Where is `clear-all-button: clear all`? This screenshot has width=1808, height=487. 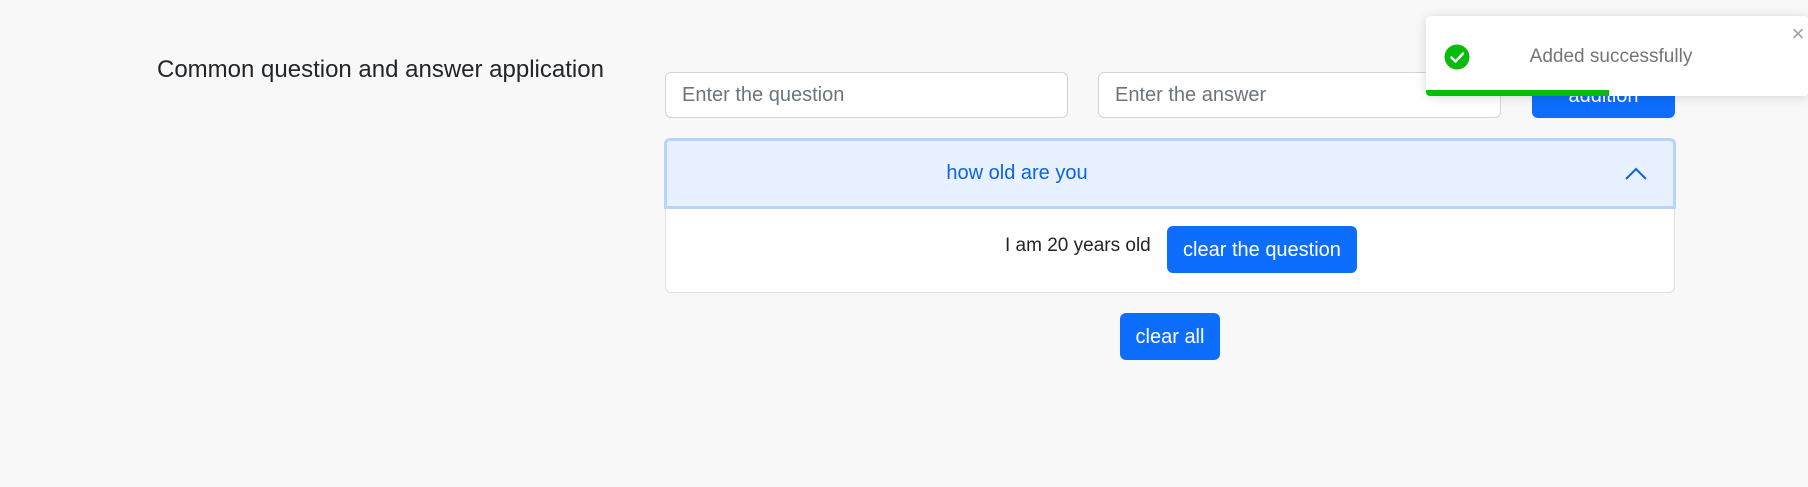 clear-all-button: clear all is located at coordinates (1170, 336).